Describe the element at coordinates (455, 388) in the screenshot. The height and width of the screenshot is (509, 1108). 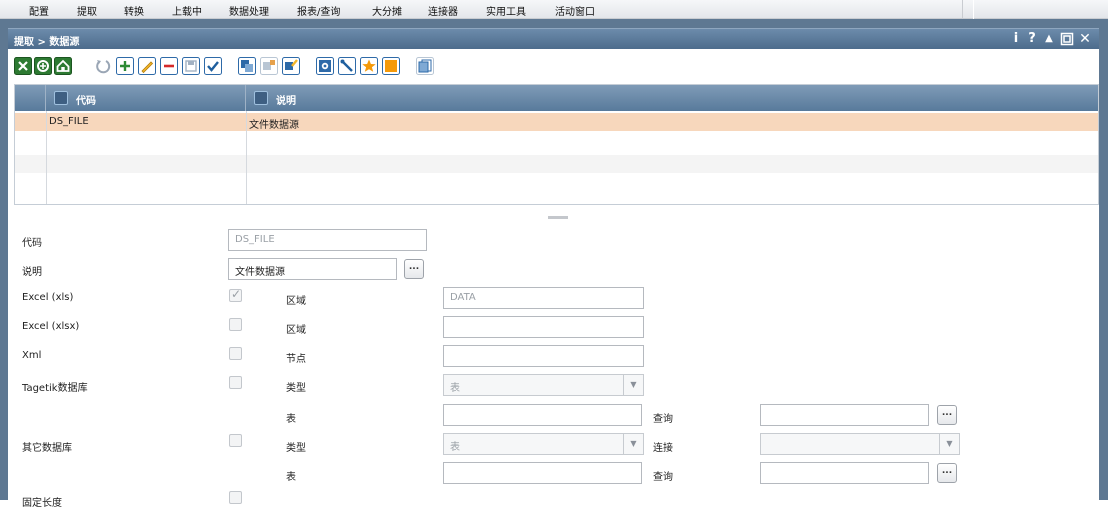
I see `tagetik-type-value: 表` at that location.